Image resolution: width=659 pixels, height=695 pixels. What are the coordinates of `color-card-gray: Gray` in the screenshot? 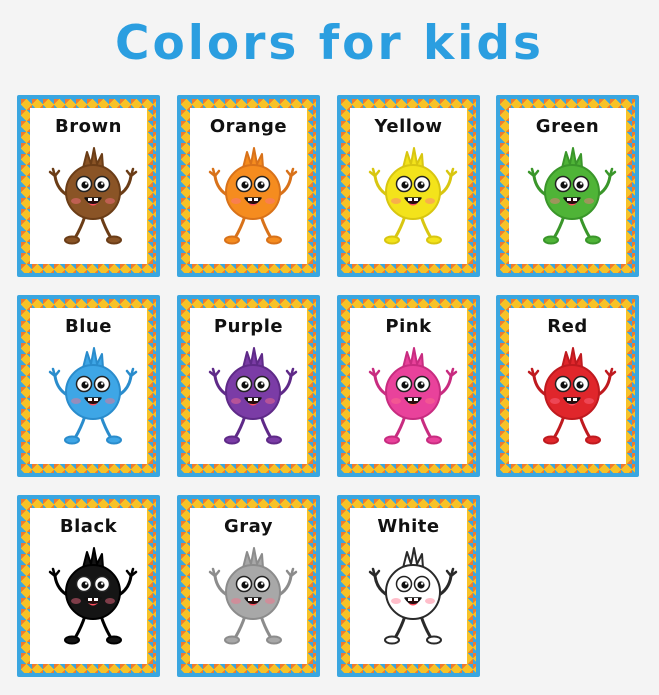 It's located at (248, 586).